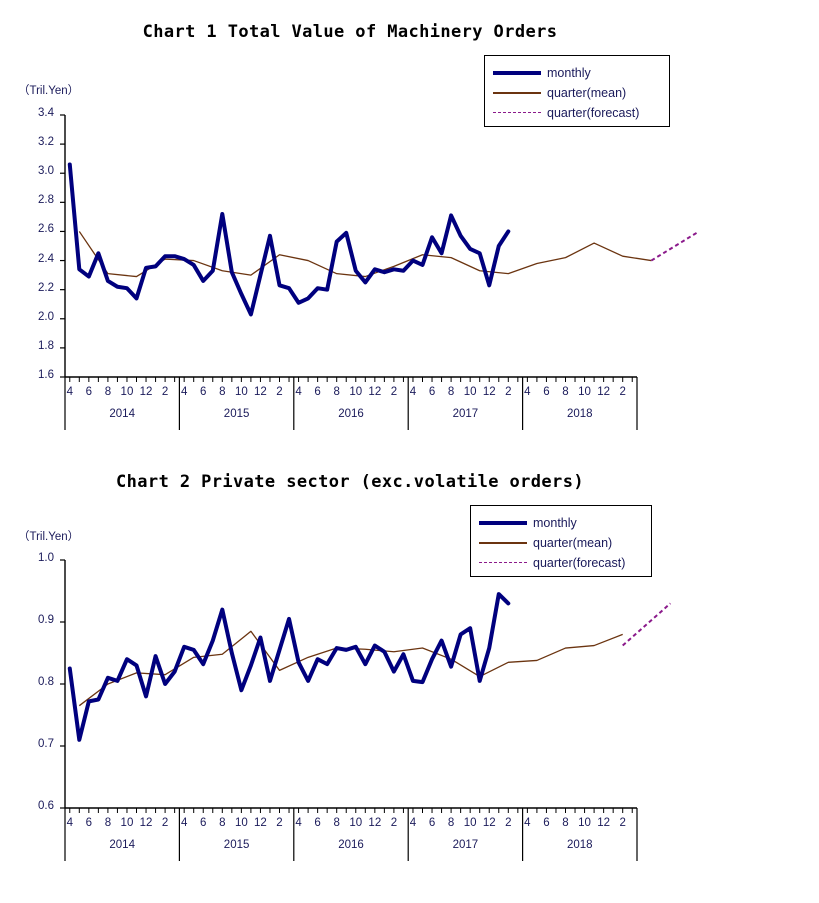  What do you see at coordinates (46, 113) in the screenshot?
I see `y-tick-label: 3.4` at bounding box center [46, 113].